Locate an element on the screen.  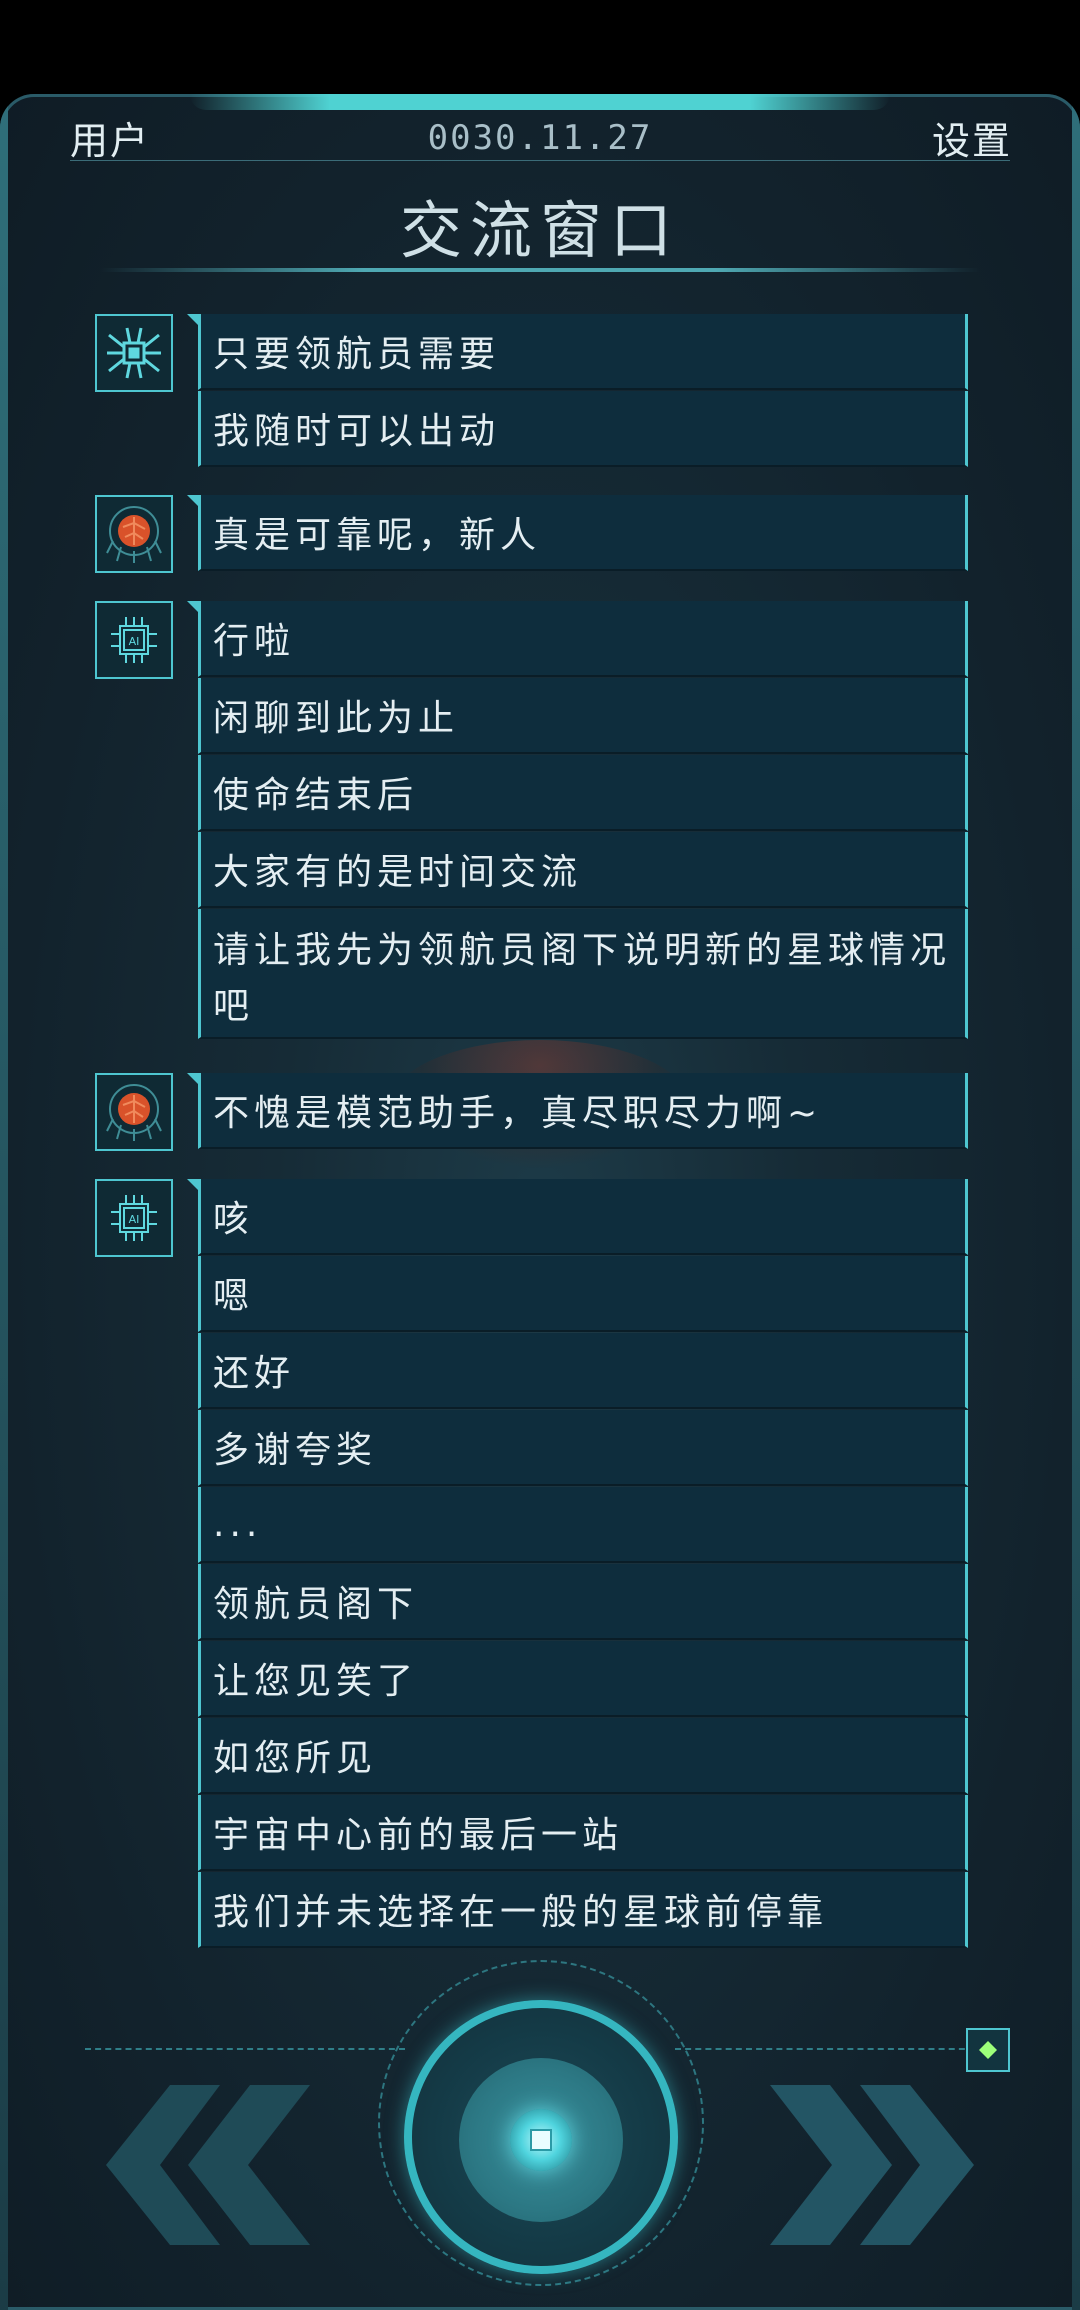
play-core-square is located at coordinates (541, 2140).